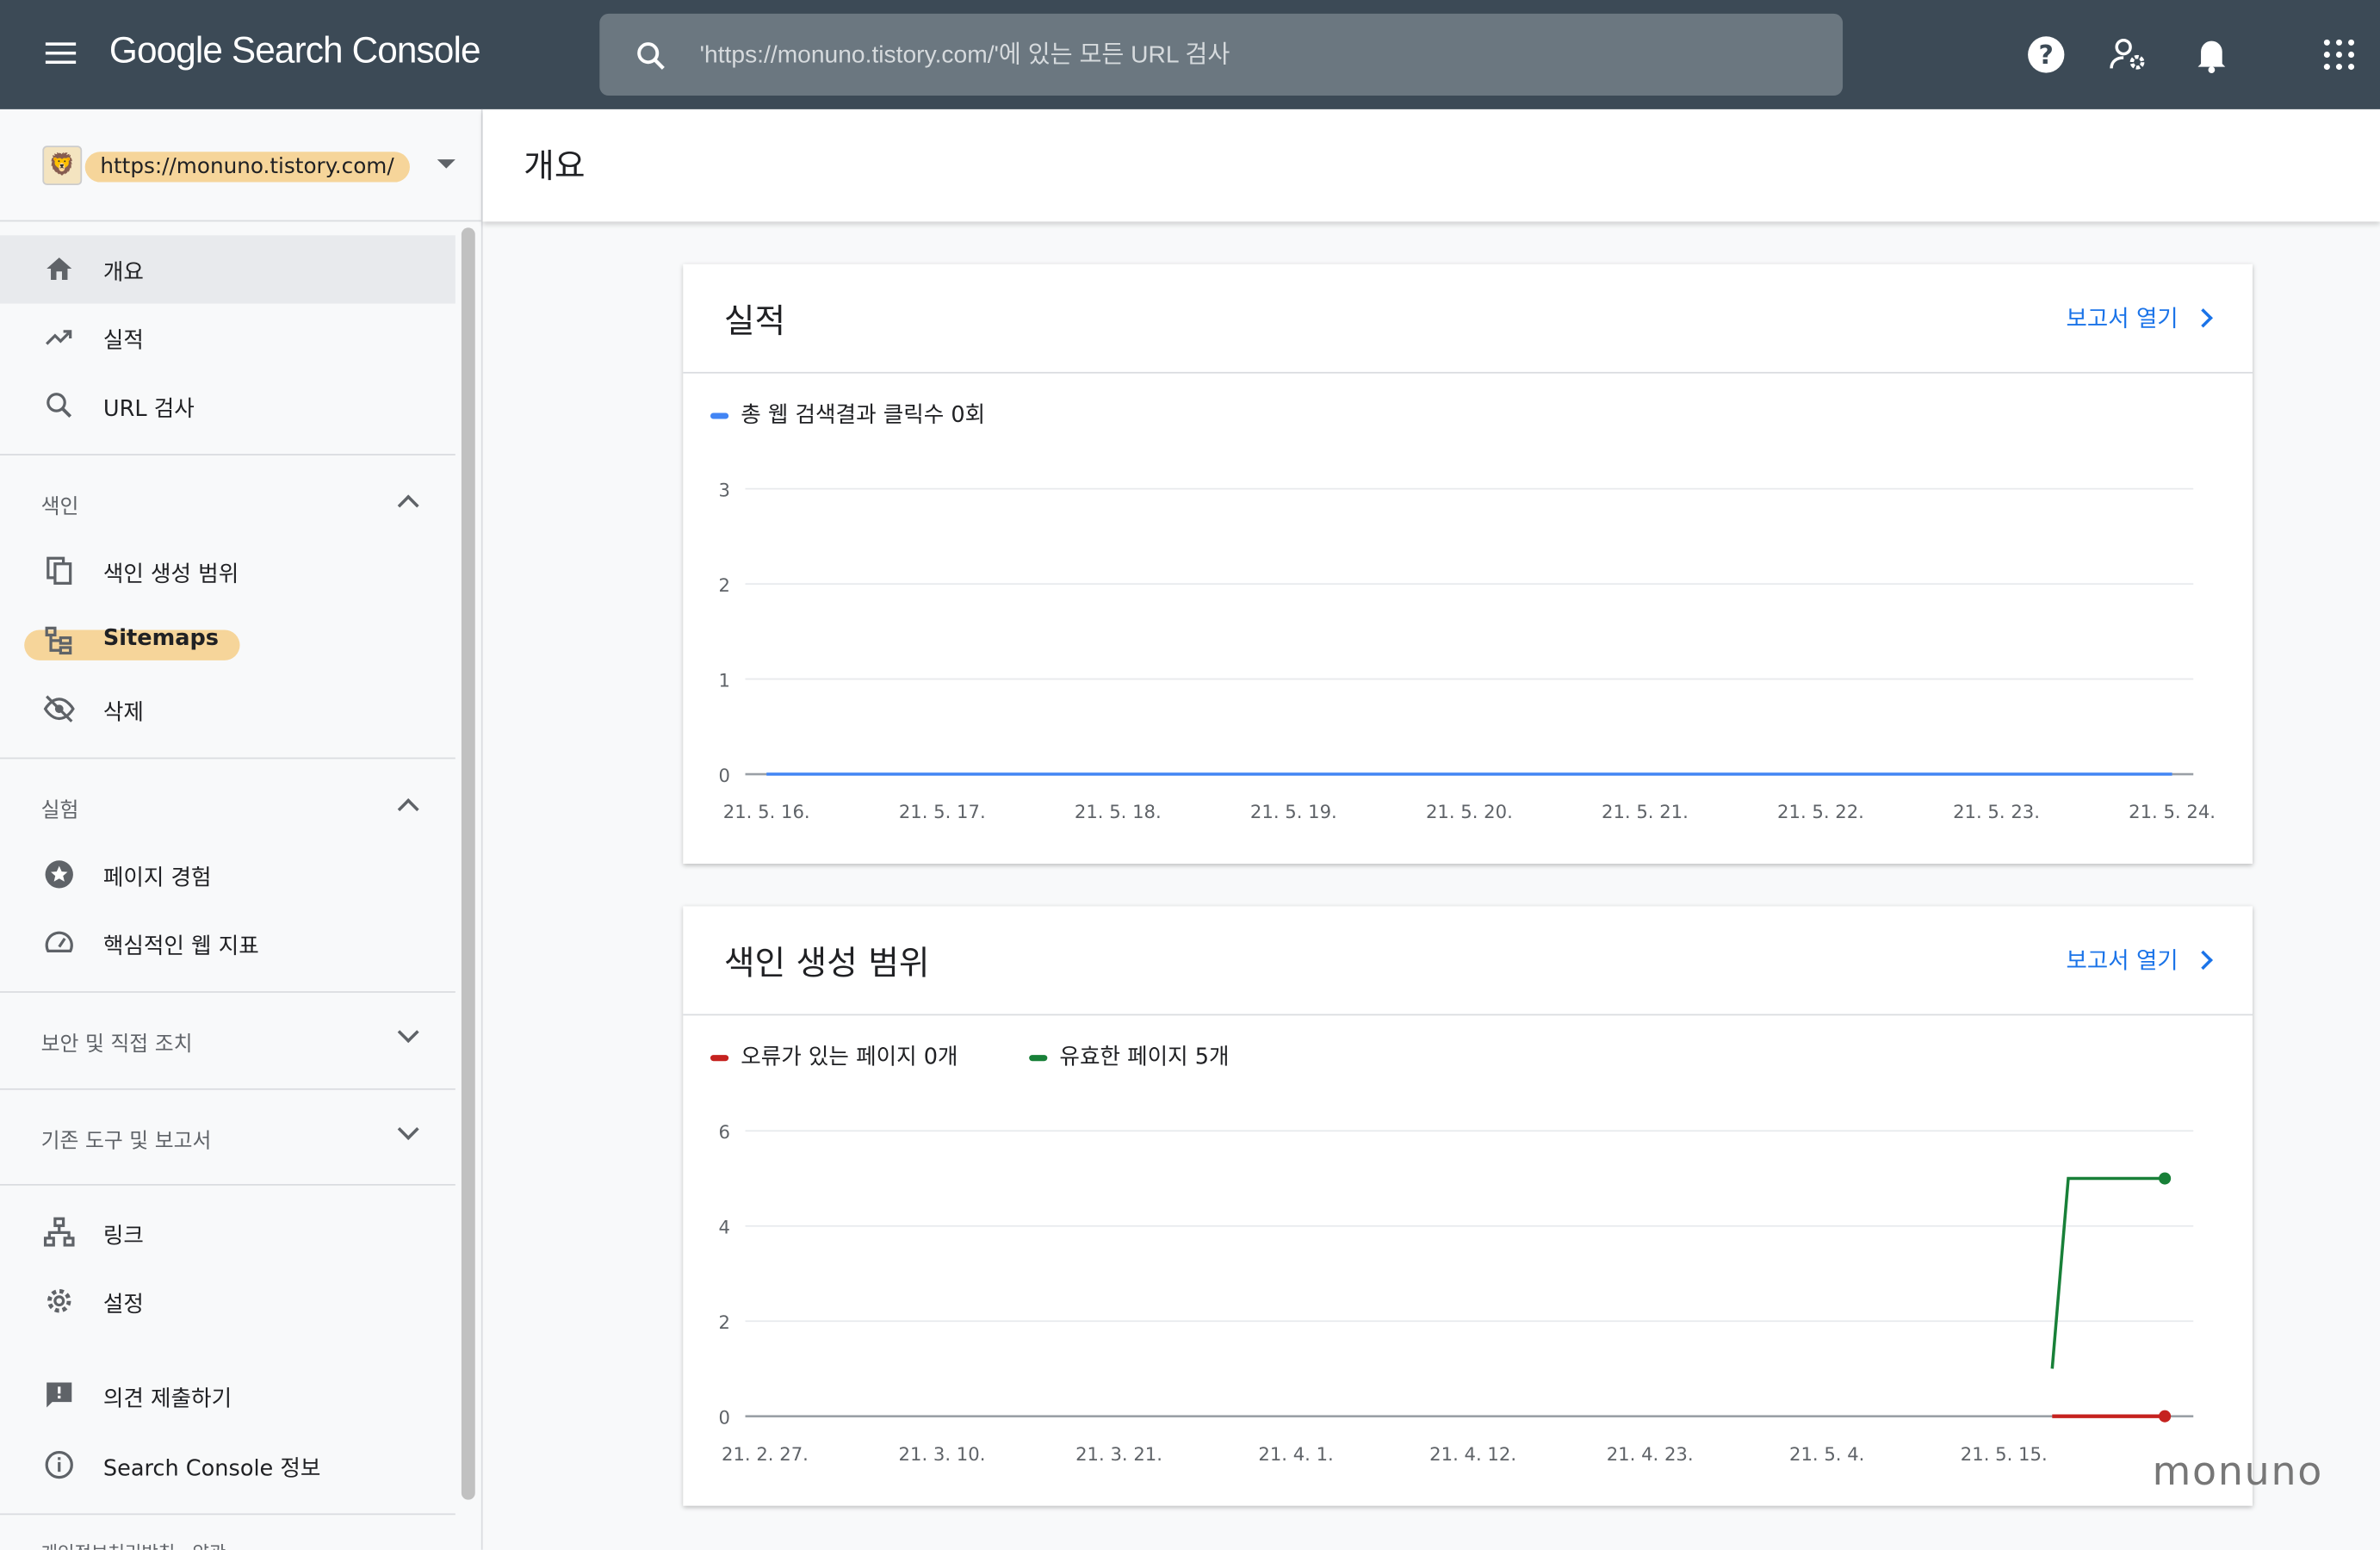 Image resolution: width=2380 pixels, height=1550 pixels. What do you see at coordinates (1470, 812) in the screenshot?
I see `x-tick-label: 21. 5. 20.` at bounding box center [1470, 812].